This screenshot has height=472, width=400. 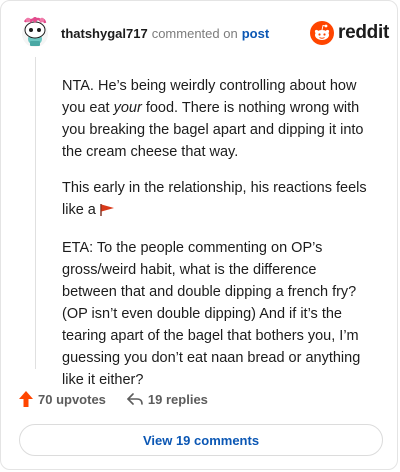 I want to click on snoo-avatar-icon, so click(x=35, y=32).